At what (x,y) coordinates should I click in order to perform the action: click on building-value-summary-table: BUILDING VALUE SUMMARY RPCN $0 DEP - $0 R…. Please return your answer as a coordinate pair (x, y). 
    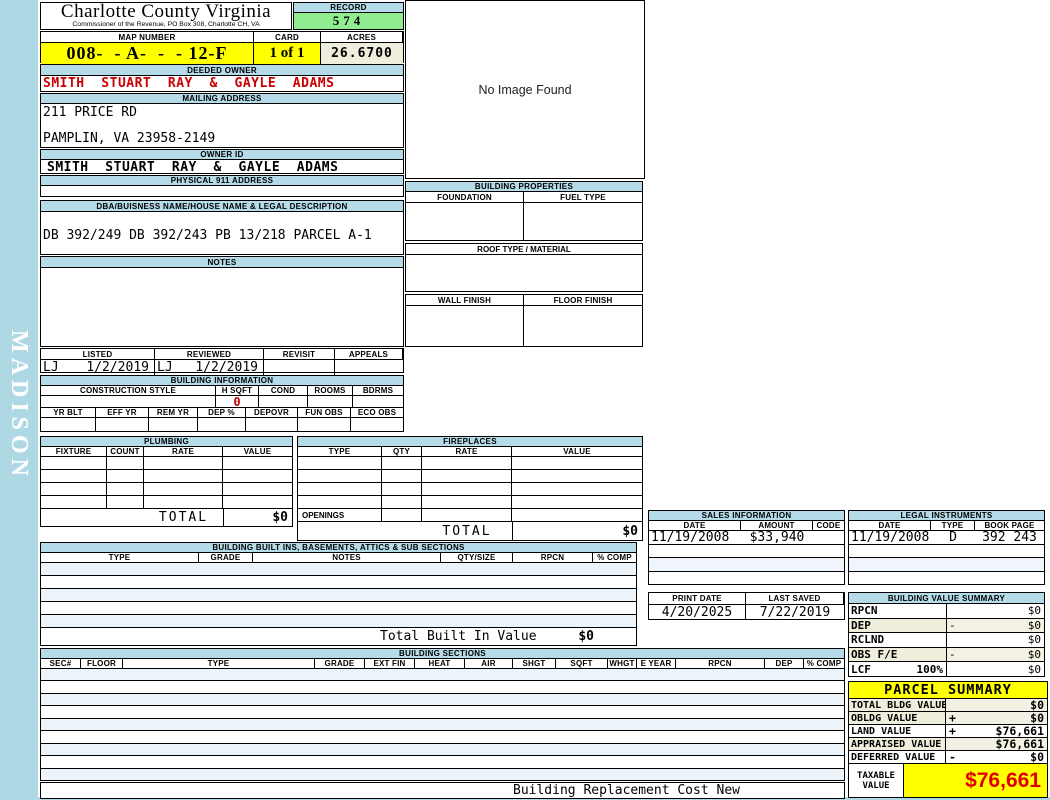
    Looking at the image, I should click on (946, 634).